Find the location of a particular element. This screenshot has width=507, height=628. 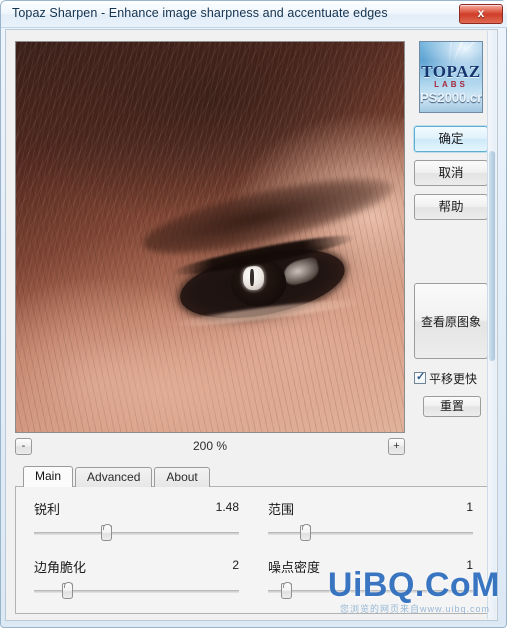

fast-pan-label: 平移更快 is located at coordinates (453, 378).